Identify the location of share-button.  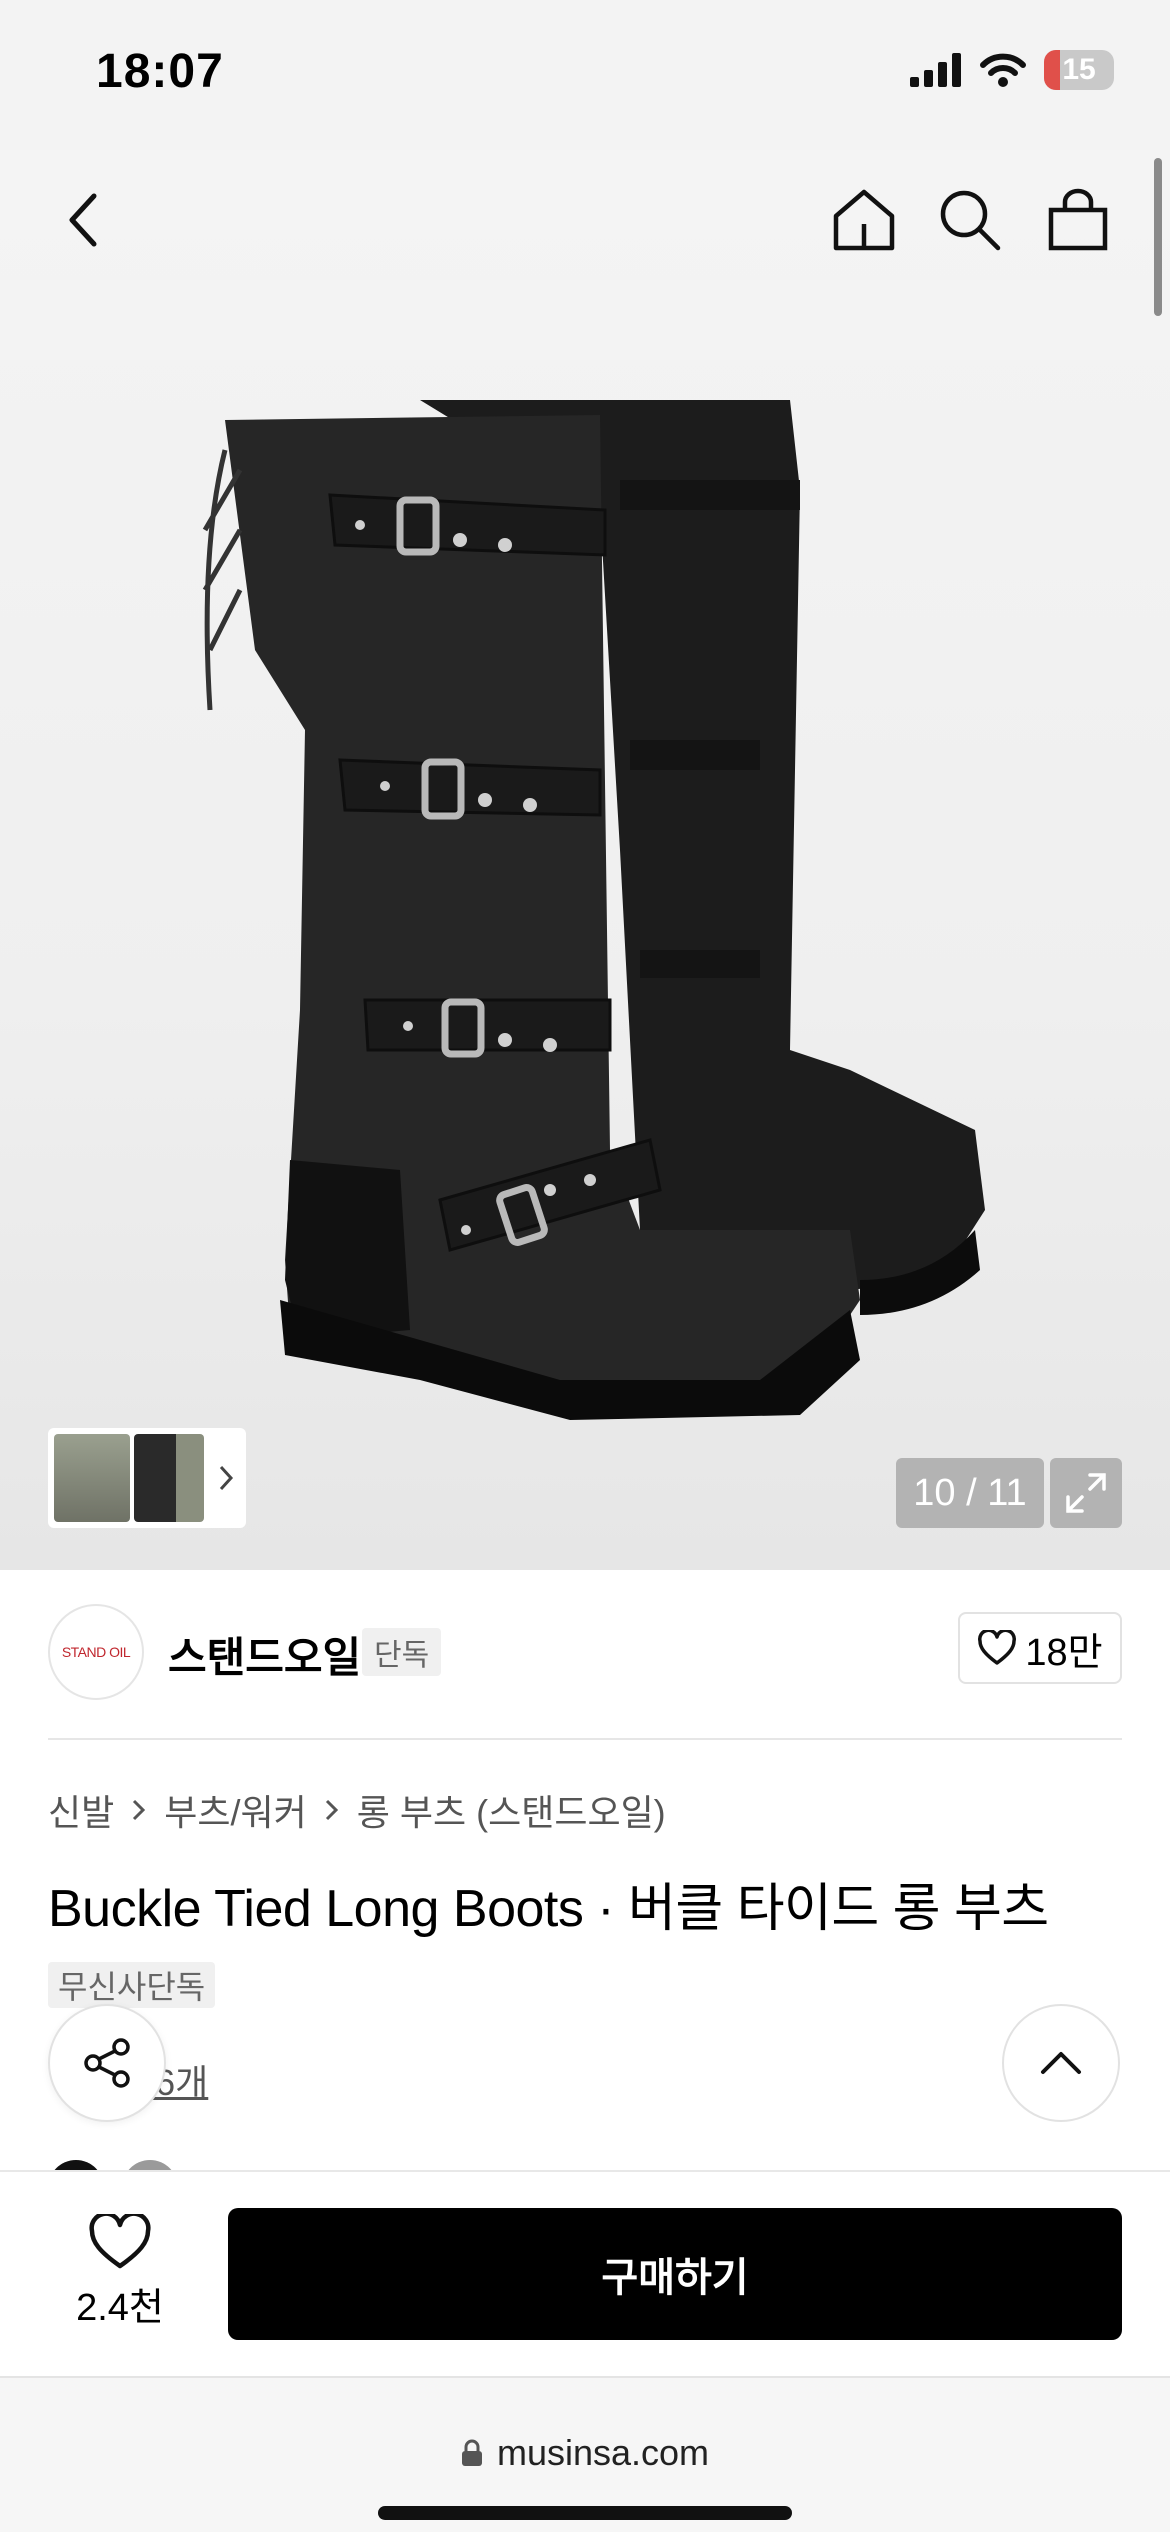
(107, 2063).